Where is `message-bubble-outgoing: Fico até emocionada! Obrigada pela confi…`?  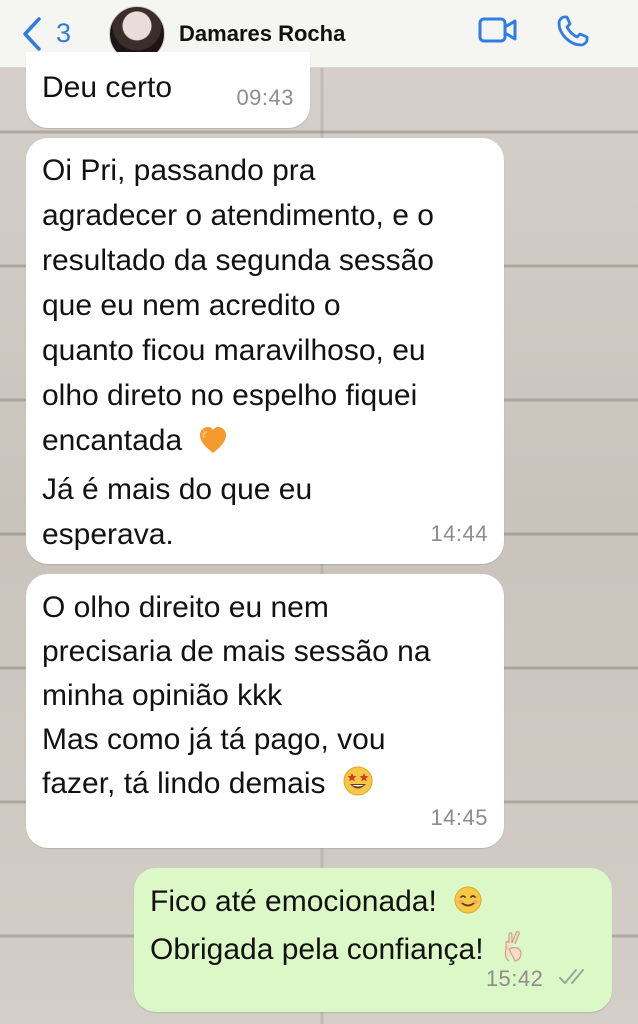
message-bubble-outgoing: Fico até emocionada! Obrigada pela confi… is located at coordinates (373, 940).